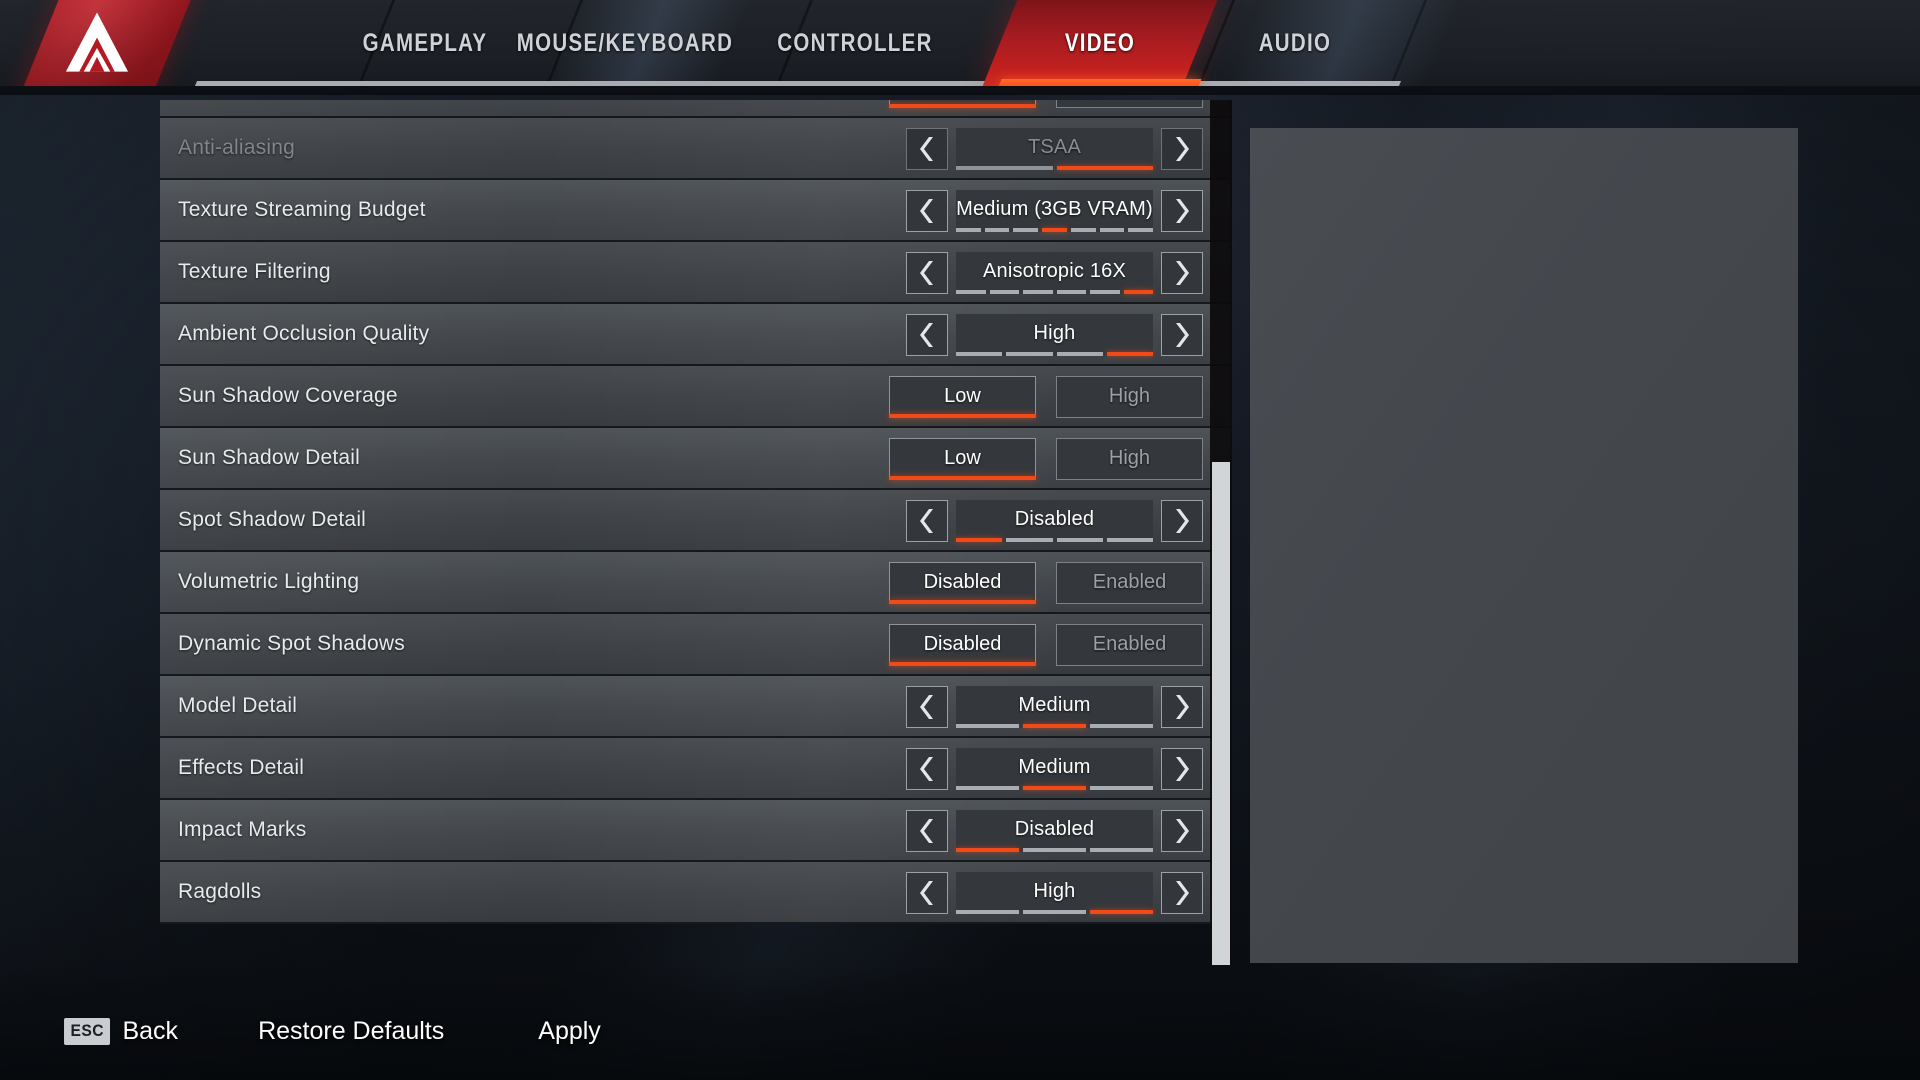 Image resolution: width=1920 pixels, height=1080 pixels. Describe the element at coordinates (1046, 645) in the screenshot. I see `toggle-options: Disabled Enabled` at that location.